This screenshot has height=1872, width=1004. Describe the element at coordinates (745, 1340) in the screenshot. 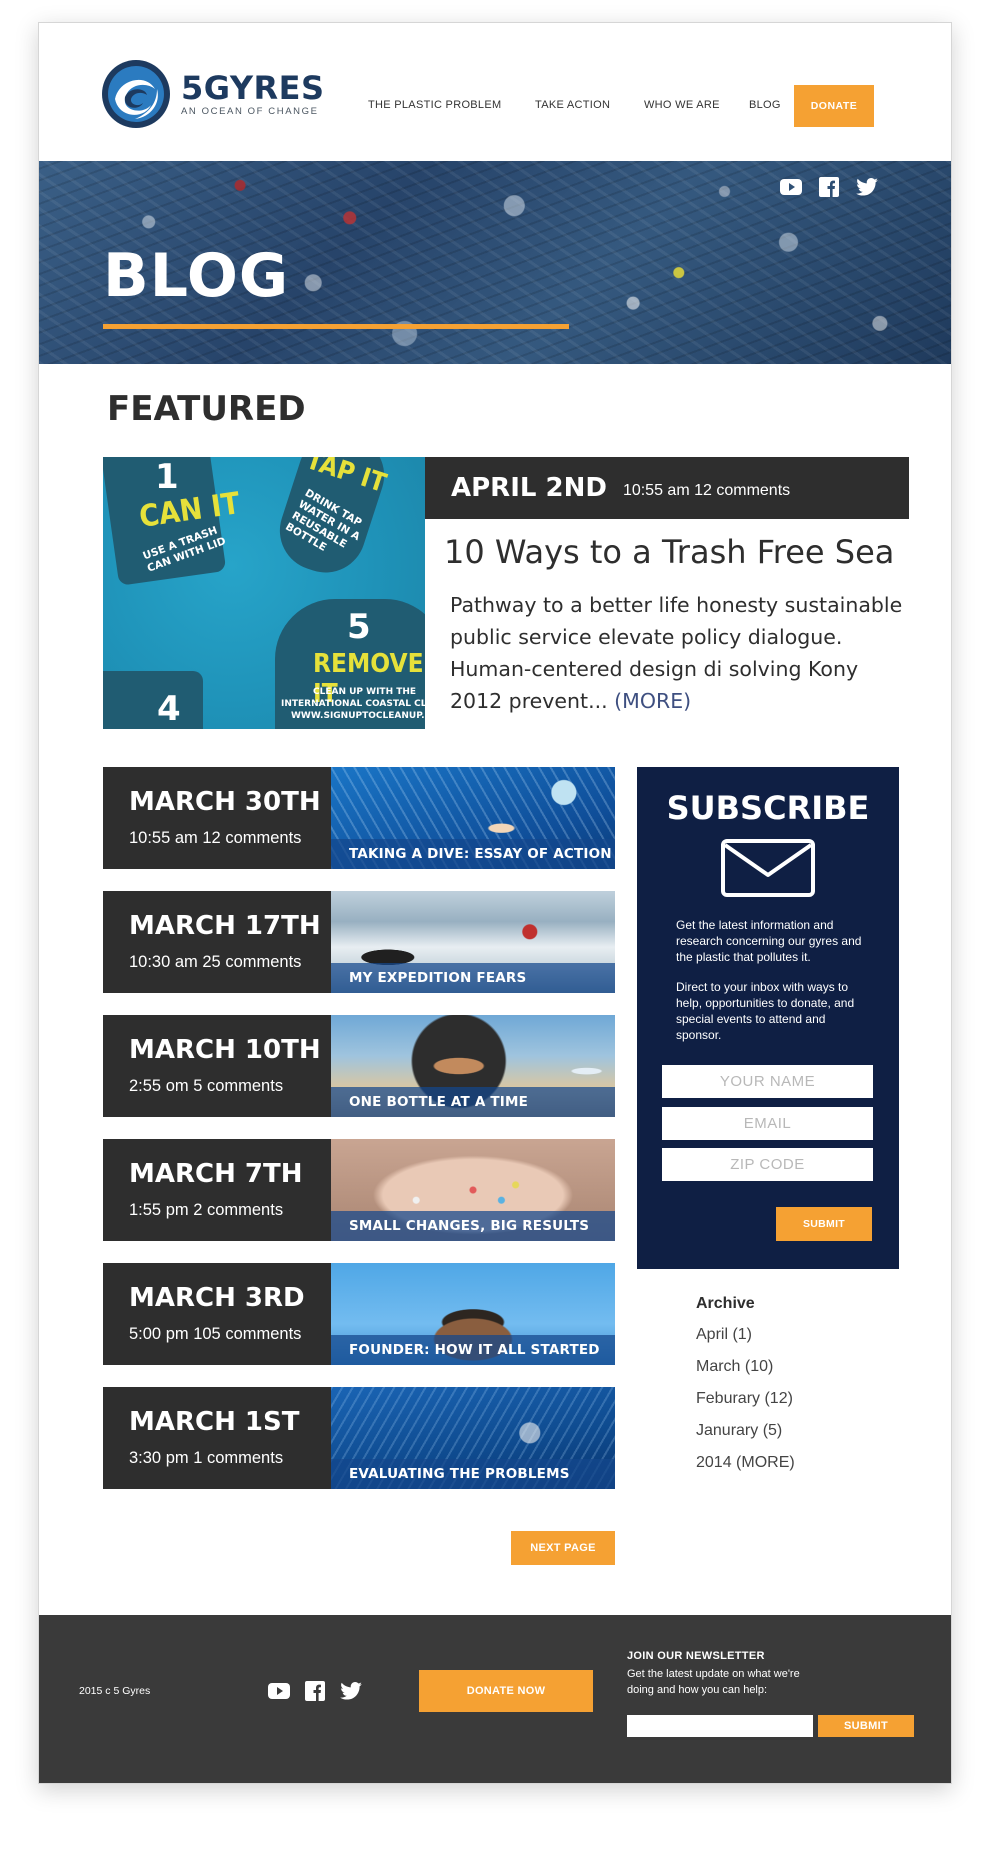

I see `archive-item: April (1)` at that location.